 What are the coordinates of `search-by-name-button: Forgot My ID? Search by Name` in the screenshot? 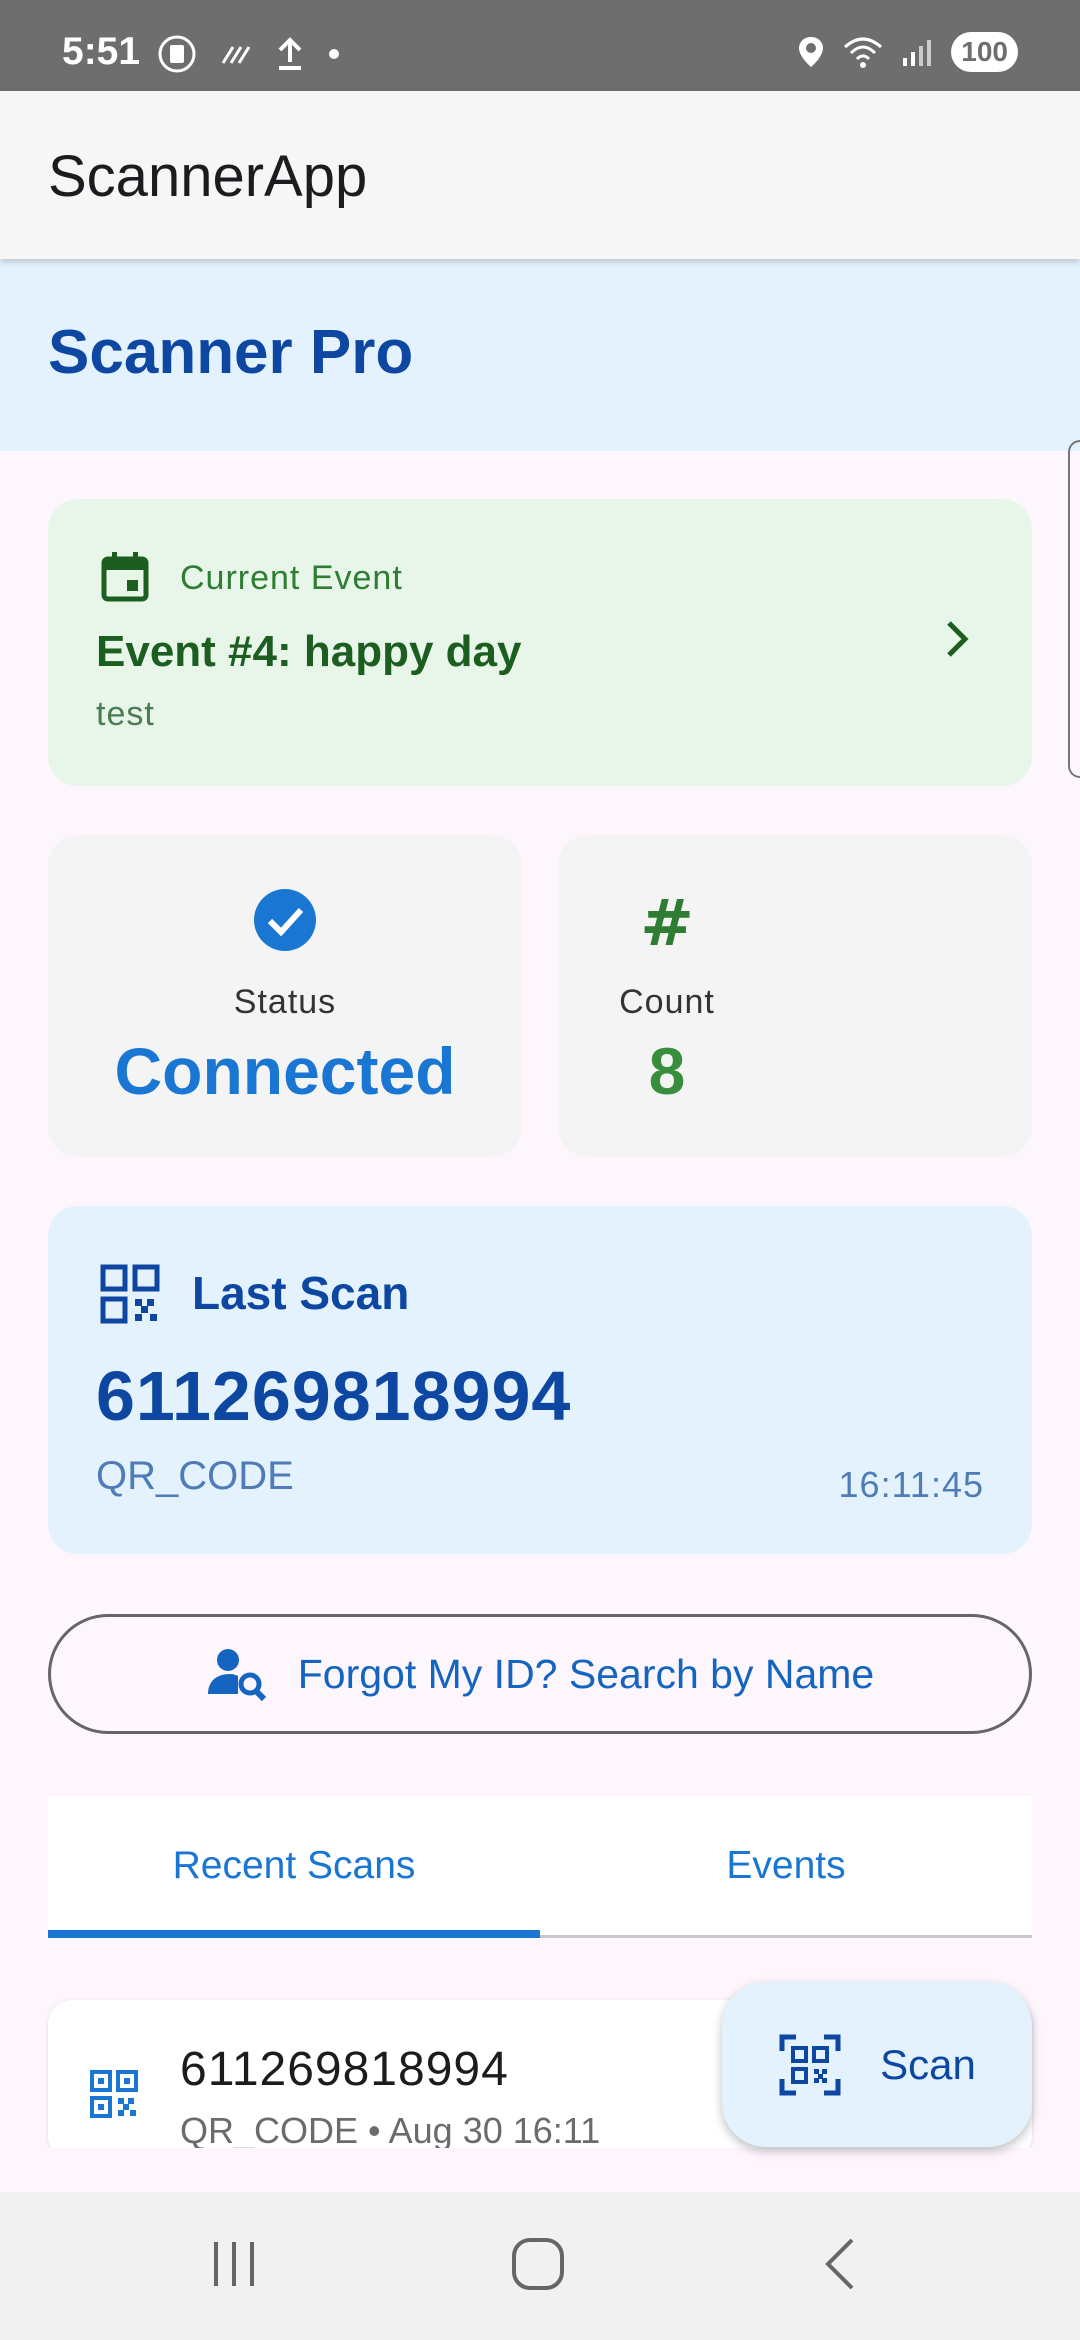 It's located at (540, 1674).